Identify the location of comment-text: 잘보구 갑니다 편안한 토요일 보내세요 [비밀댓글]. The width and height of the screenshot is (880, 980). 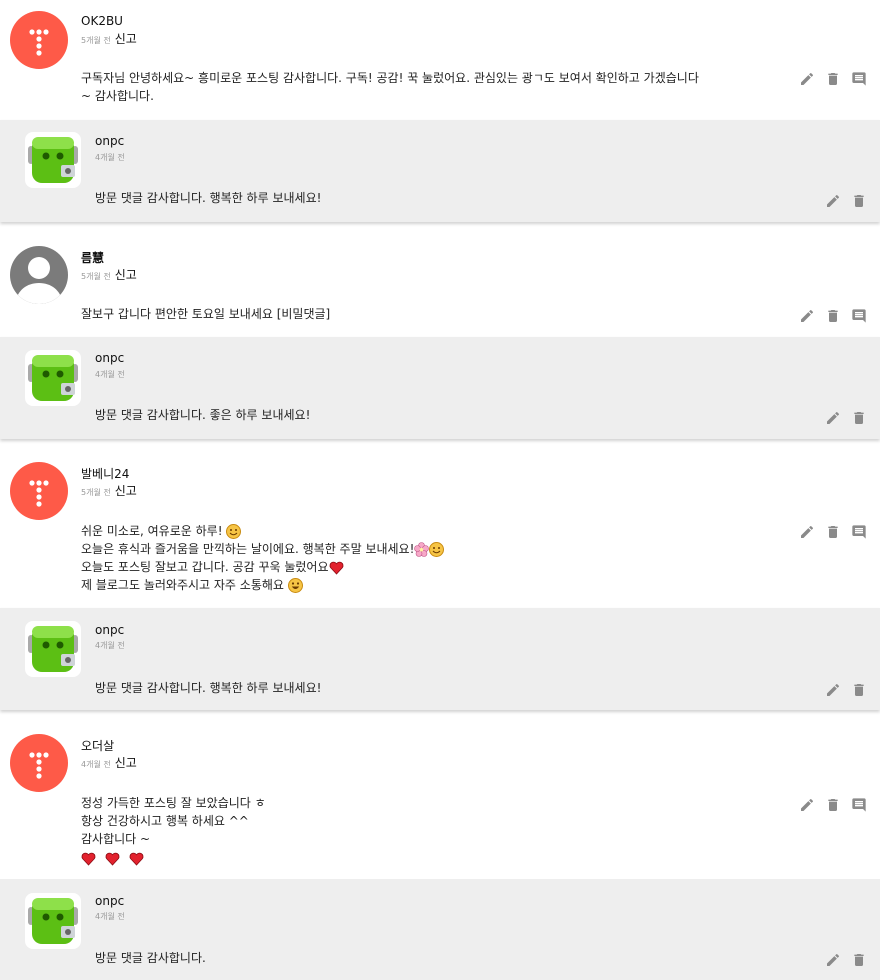
(205, 314).